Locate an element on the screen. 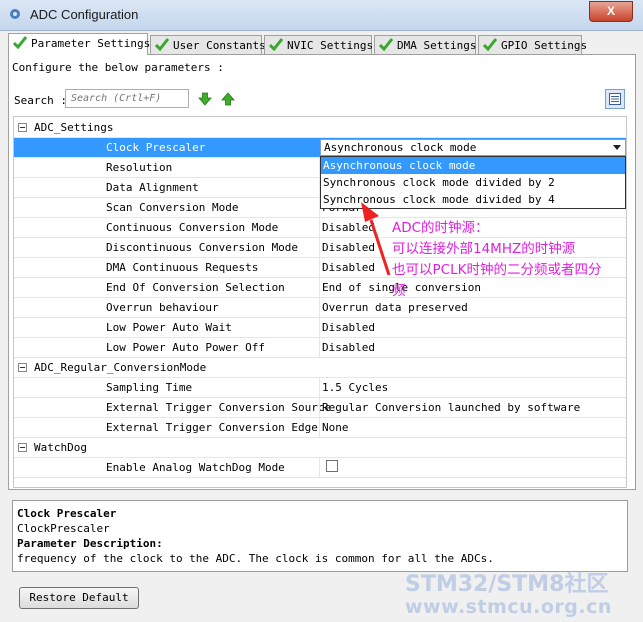 The height and width of the screenshot is (622, 643). list-view-icon is located at coordinates (615, 99).